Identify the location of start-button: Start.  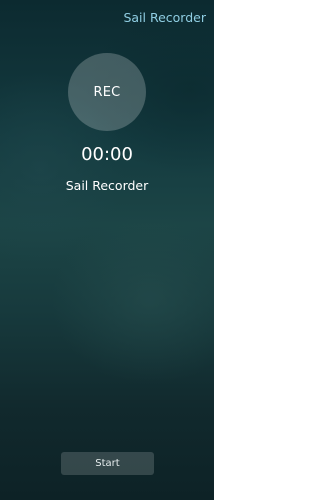
(107, 463).